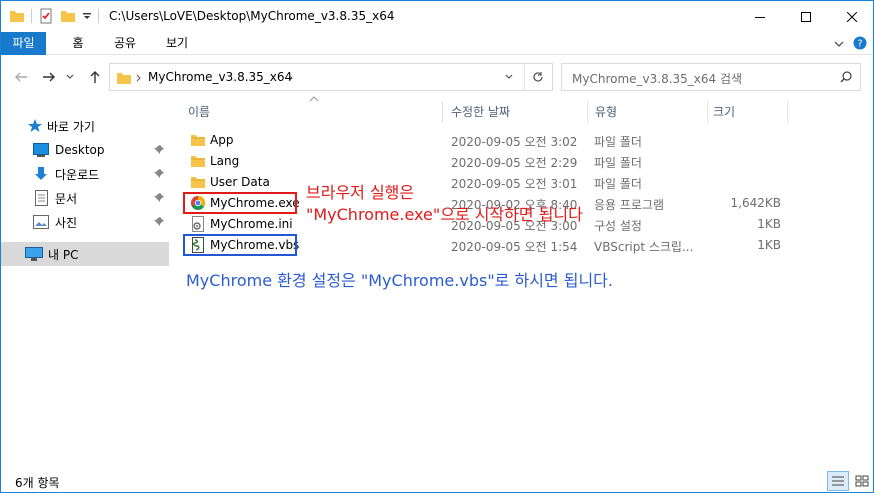 The height and width of the screenshot is (493, 874). I want to click on large-icons-view-icon, so click(862, 481).